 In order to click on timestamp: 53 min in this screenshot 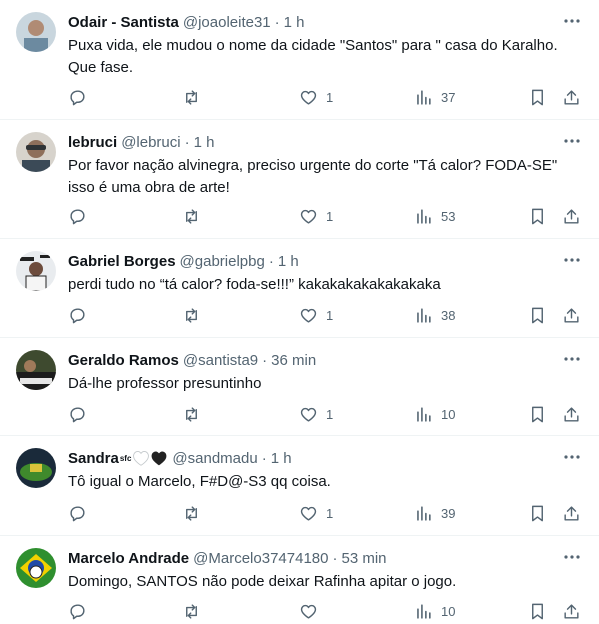, I will do `click(363, 558)`.